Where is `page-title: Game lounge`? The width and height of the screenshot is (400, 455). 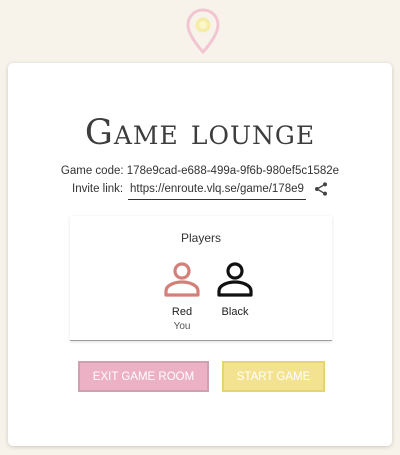
page-title: Game lounge is located at coordinates (200, 133).